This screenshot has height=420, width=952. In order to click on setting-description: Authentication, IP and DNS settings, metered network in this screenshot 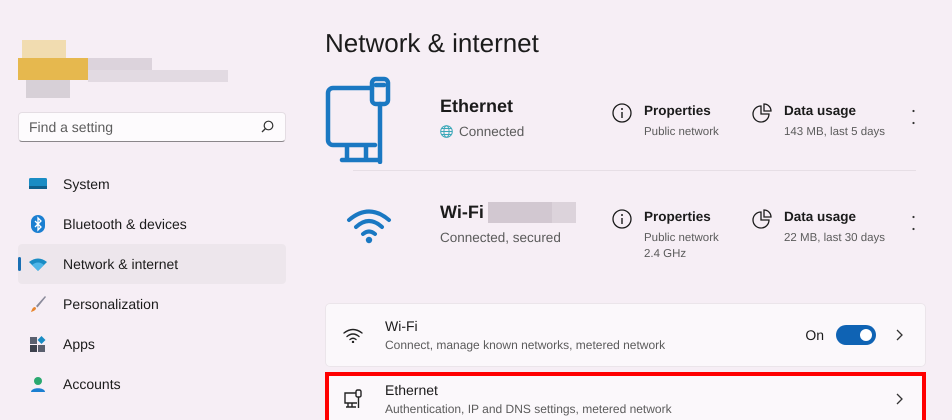, I will do `click(529, 409)`.